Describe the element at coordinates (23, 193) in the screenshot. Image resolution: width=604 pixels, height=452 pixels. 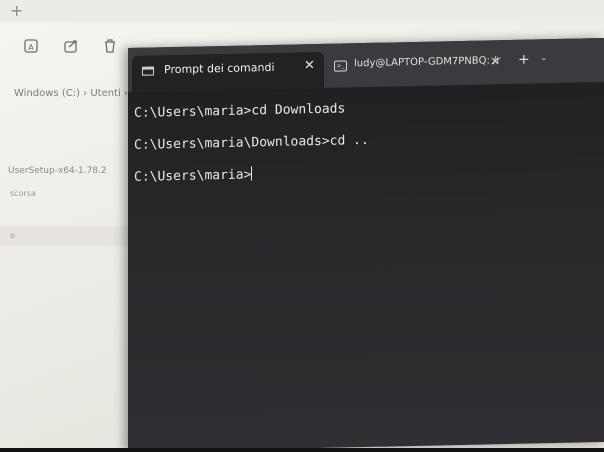
I see `file-group-header: scorsa` at that location.